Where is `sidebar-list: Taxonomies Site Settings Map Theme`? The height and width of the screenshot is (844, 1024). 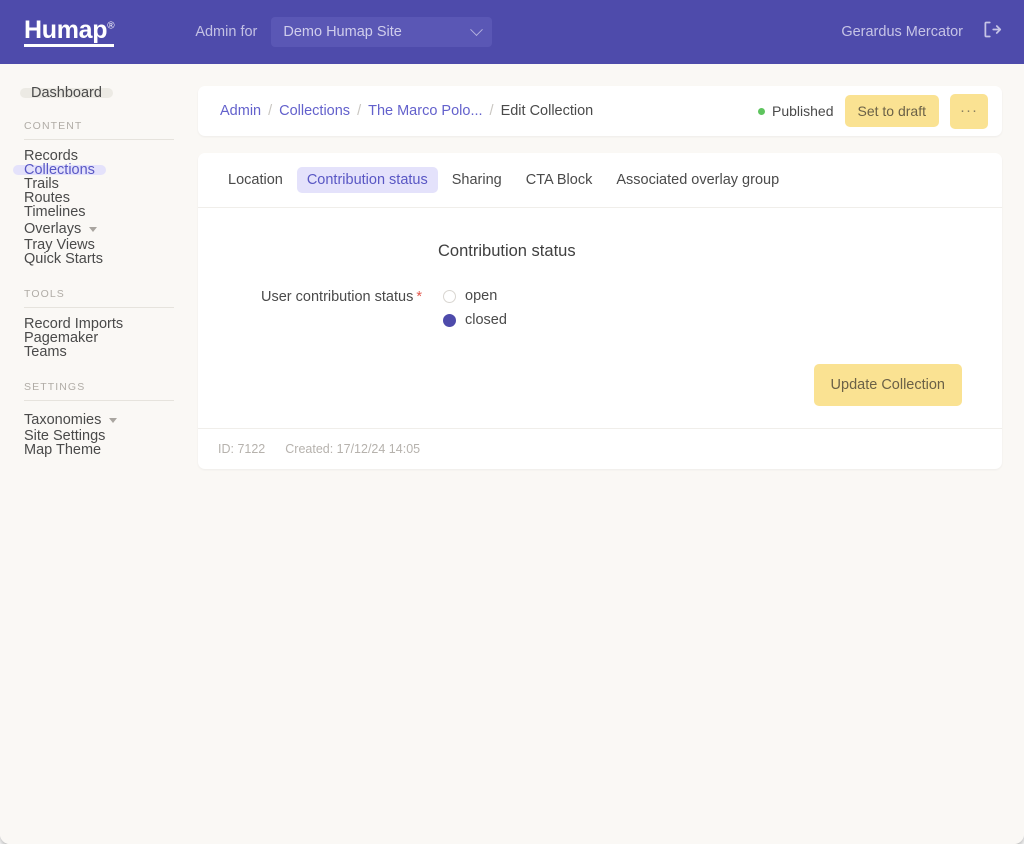
sidebar-list: Taxonomies Site Settings Map Theme is located at coordinates (98, 433).